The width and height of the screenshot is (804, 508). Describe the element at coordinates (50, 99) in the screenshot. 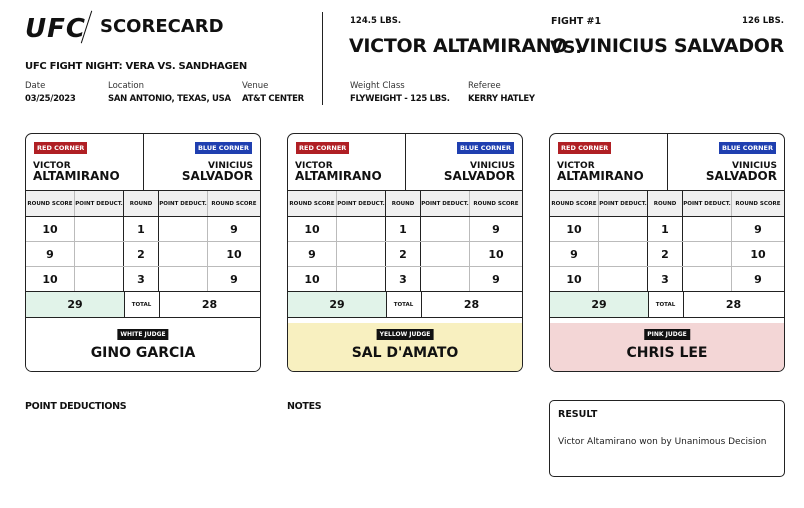

I see `date-value: 03/25/2023` at that location.